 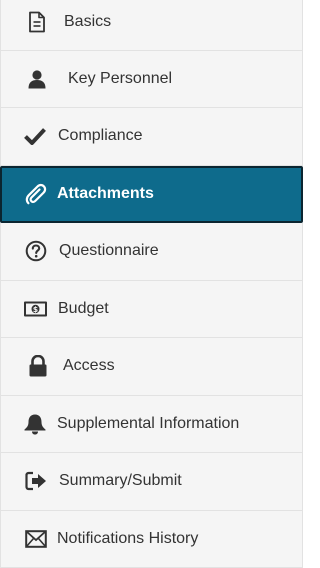 What do you see at coordinates (87, 22) in the screenshot?
I see `sidebar-item-label: Basics` at bounding box center [87, 22].